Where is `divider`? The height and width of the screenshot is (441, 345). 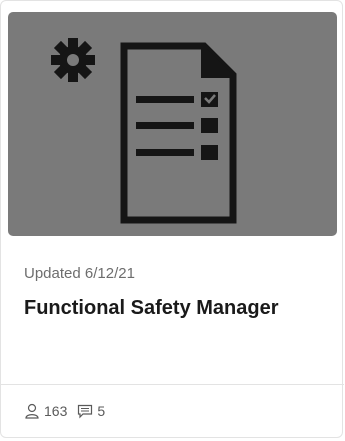 divider is located at coordinates (172, 384).